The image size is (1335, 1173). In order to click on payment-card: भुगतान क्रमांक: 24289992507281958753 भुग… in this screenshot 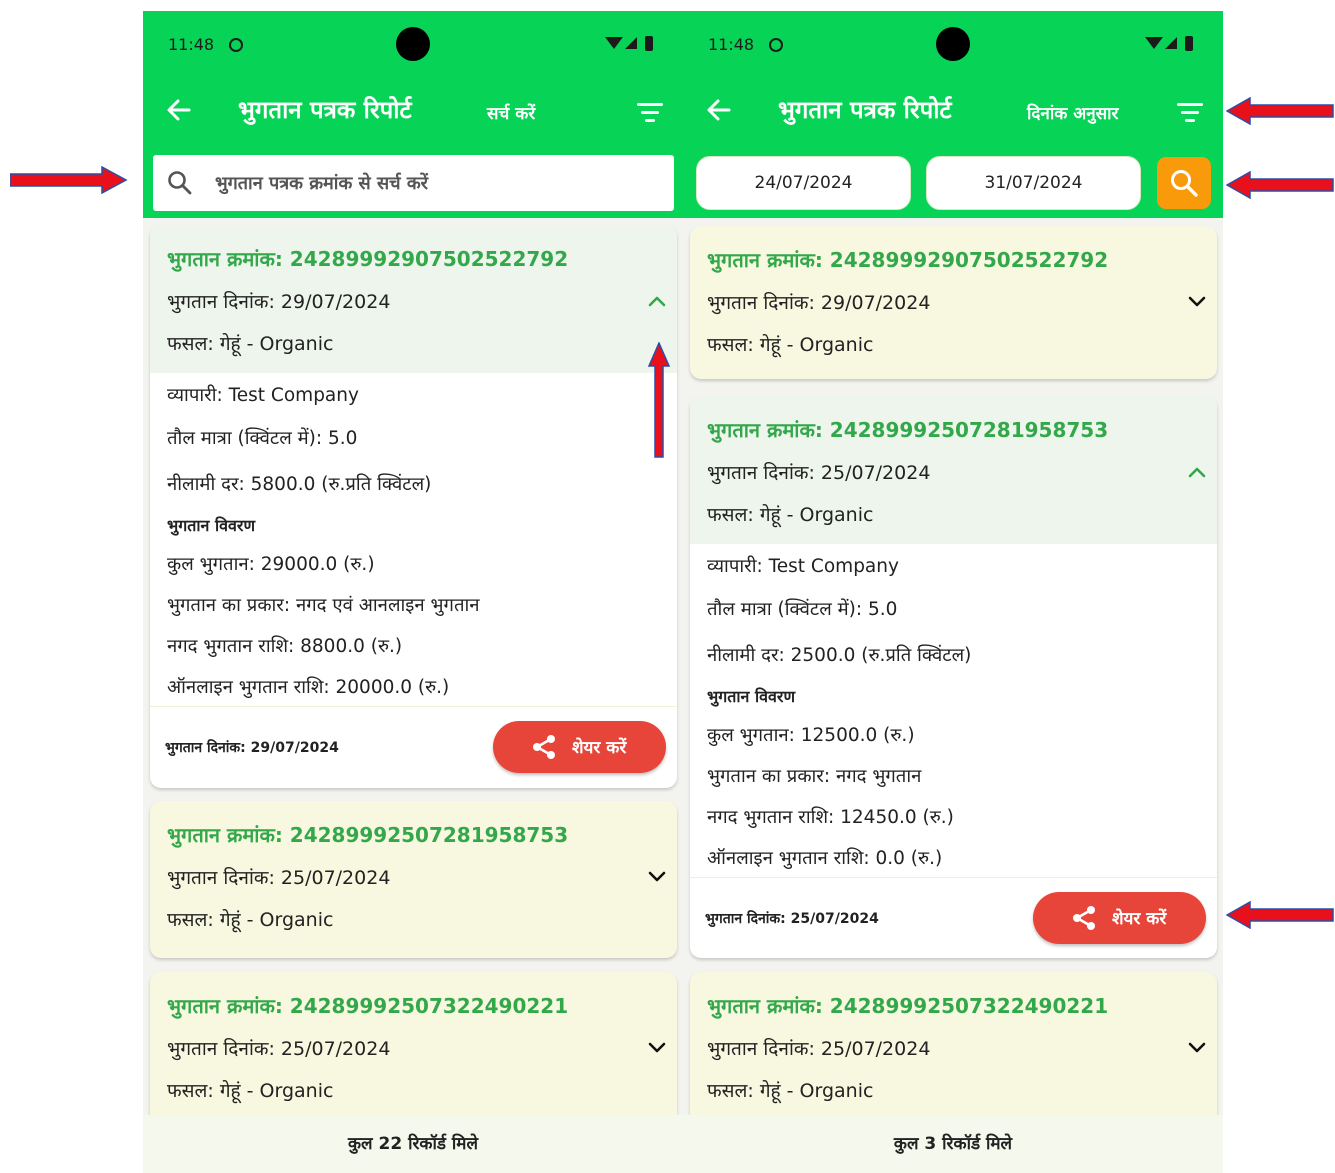, I will do `click(413, 879)`.